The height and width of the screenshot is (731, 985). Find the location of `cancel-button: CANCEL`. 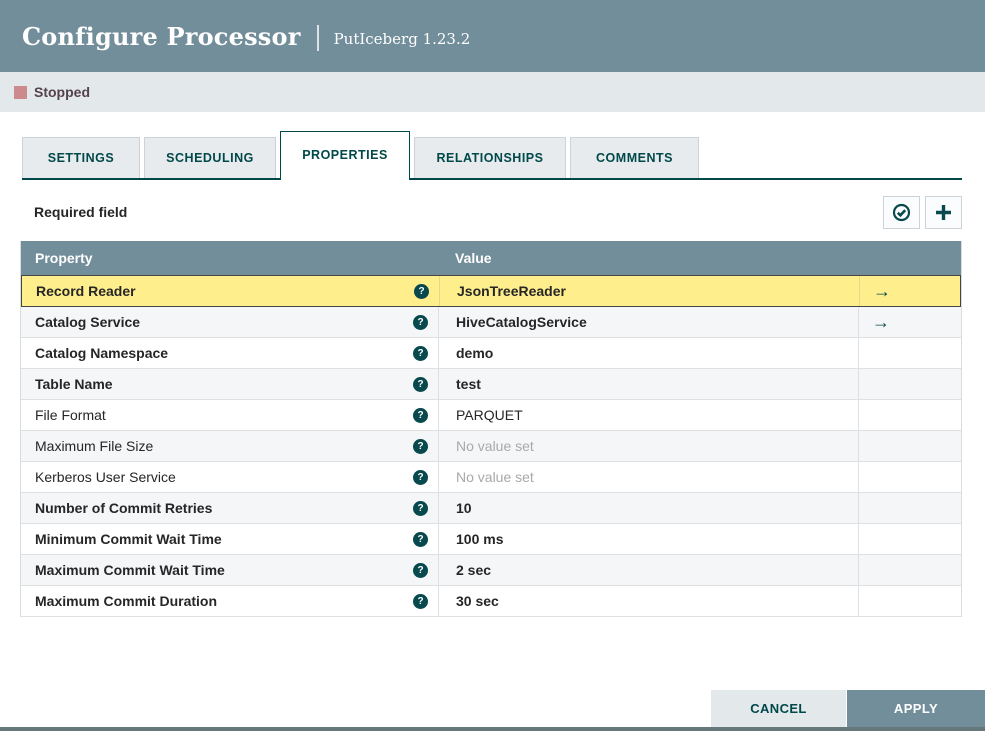

cancel-button: CANCEL is located at coordinates (778, 708).